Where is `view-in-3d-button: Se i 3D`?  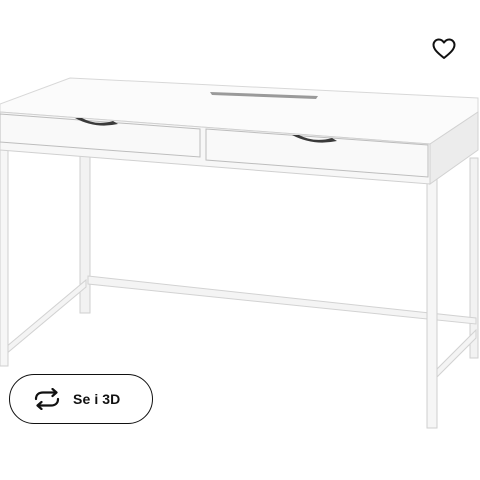 view-in-3d-button: Se i 3D is located at coordinates (81, 399).